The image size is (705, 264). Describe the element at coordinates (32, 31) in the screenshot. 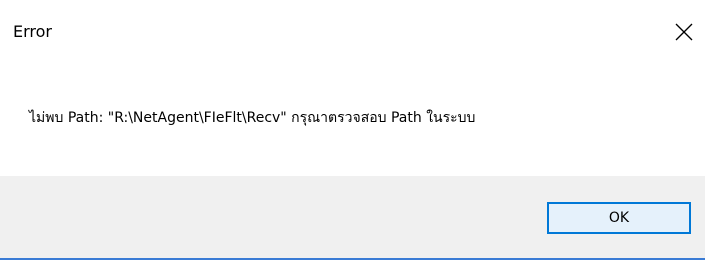

I see `dialog-title: Error` at that location.